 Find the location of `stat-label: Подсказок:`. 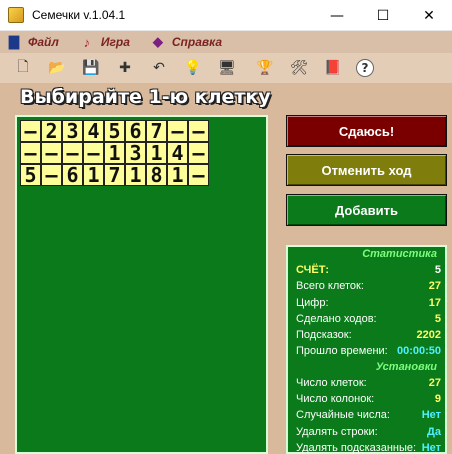

stat-label: Подсказок: is located at coordinates (324, 335).